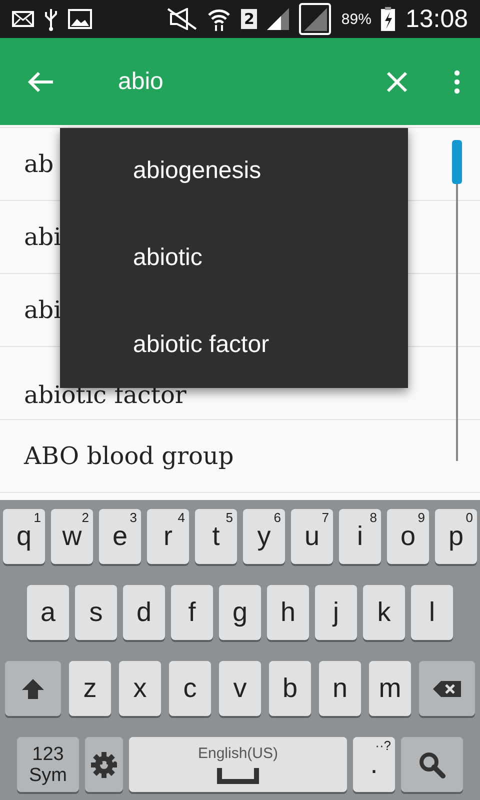  I want to click on keyboard-key: o 9, so click(408, 536).